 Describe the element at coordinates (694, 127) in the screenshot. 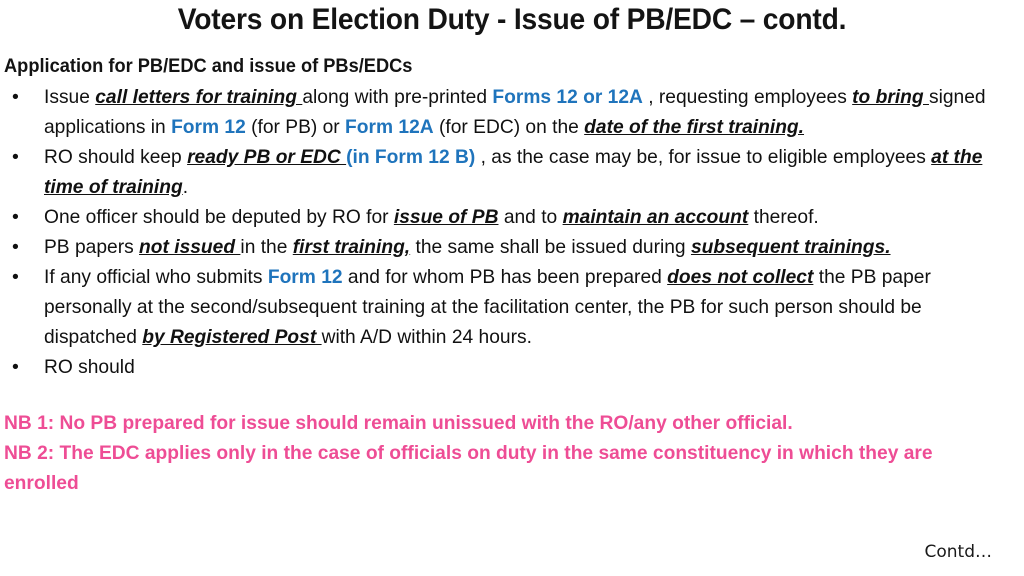

I see `text-run: date of the first training.` at that location.